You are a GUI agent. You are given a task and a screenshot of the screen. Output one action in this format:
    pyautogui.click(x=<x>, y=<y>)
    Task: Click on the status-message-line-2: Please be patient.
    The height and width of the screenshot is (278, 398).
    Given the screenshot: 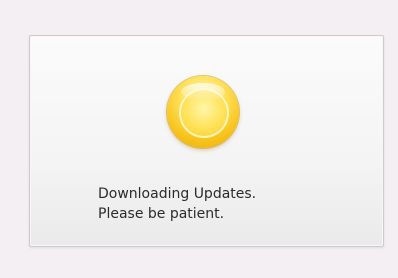 What is the action you would take?
    pyautogui.click(x=161, y=214)
    